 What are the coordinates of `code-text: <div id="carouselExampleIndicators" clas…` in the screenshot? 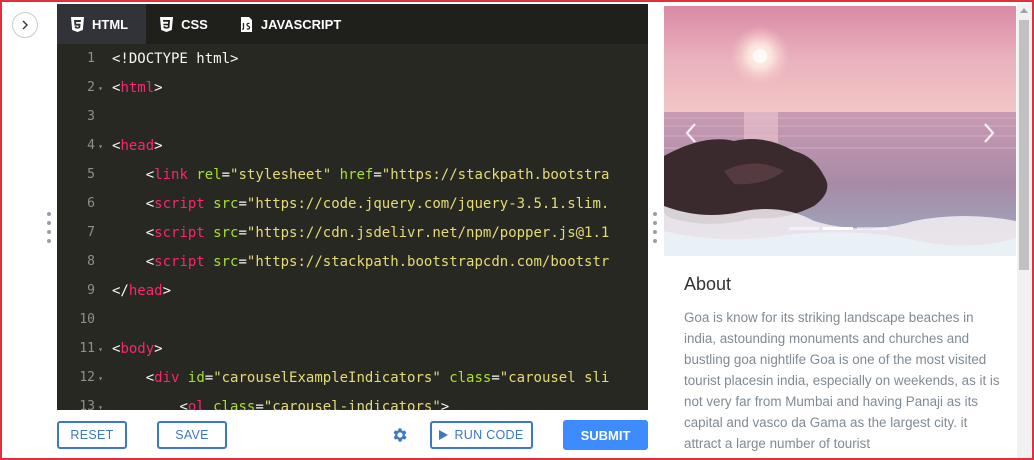 It's located at (377, 377).